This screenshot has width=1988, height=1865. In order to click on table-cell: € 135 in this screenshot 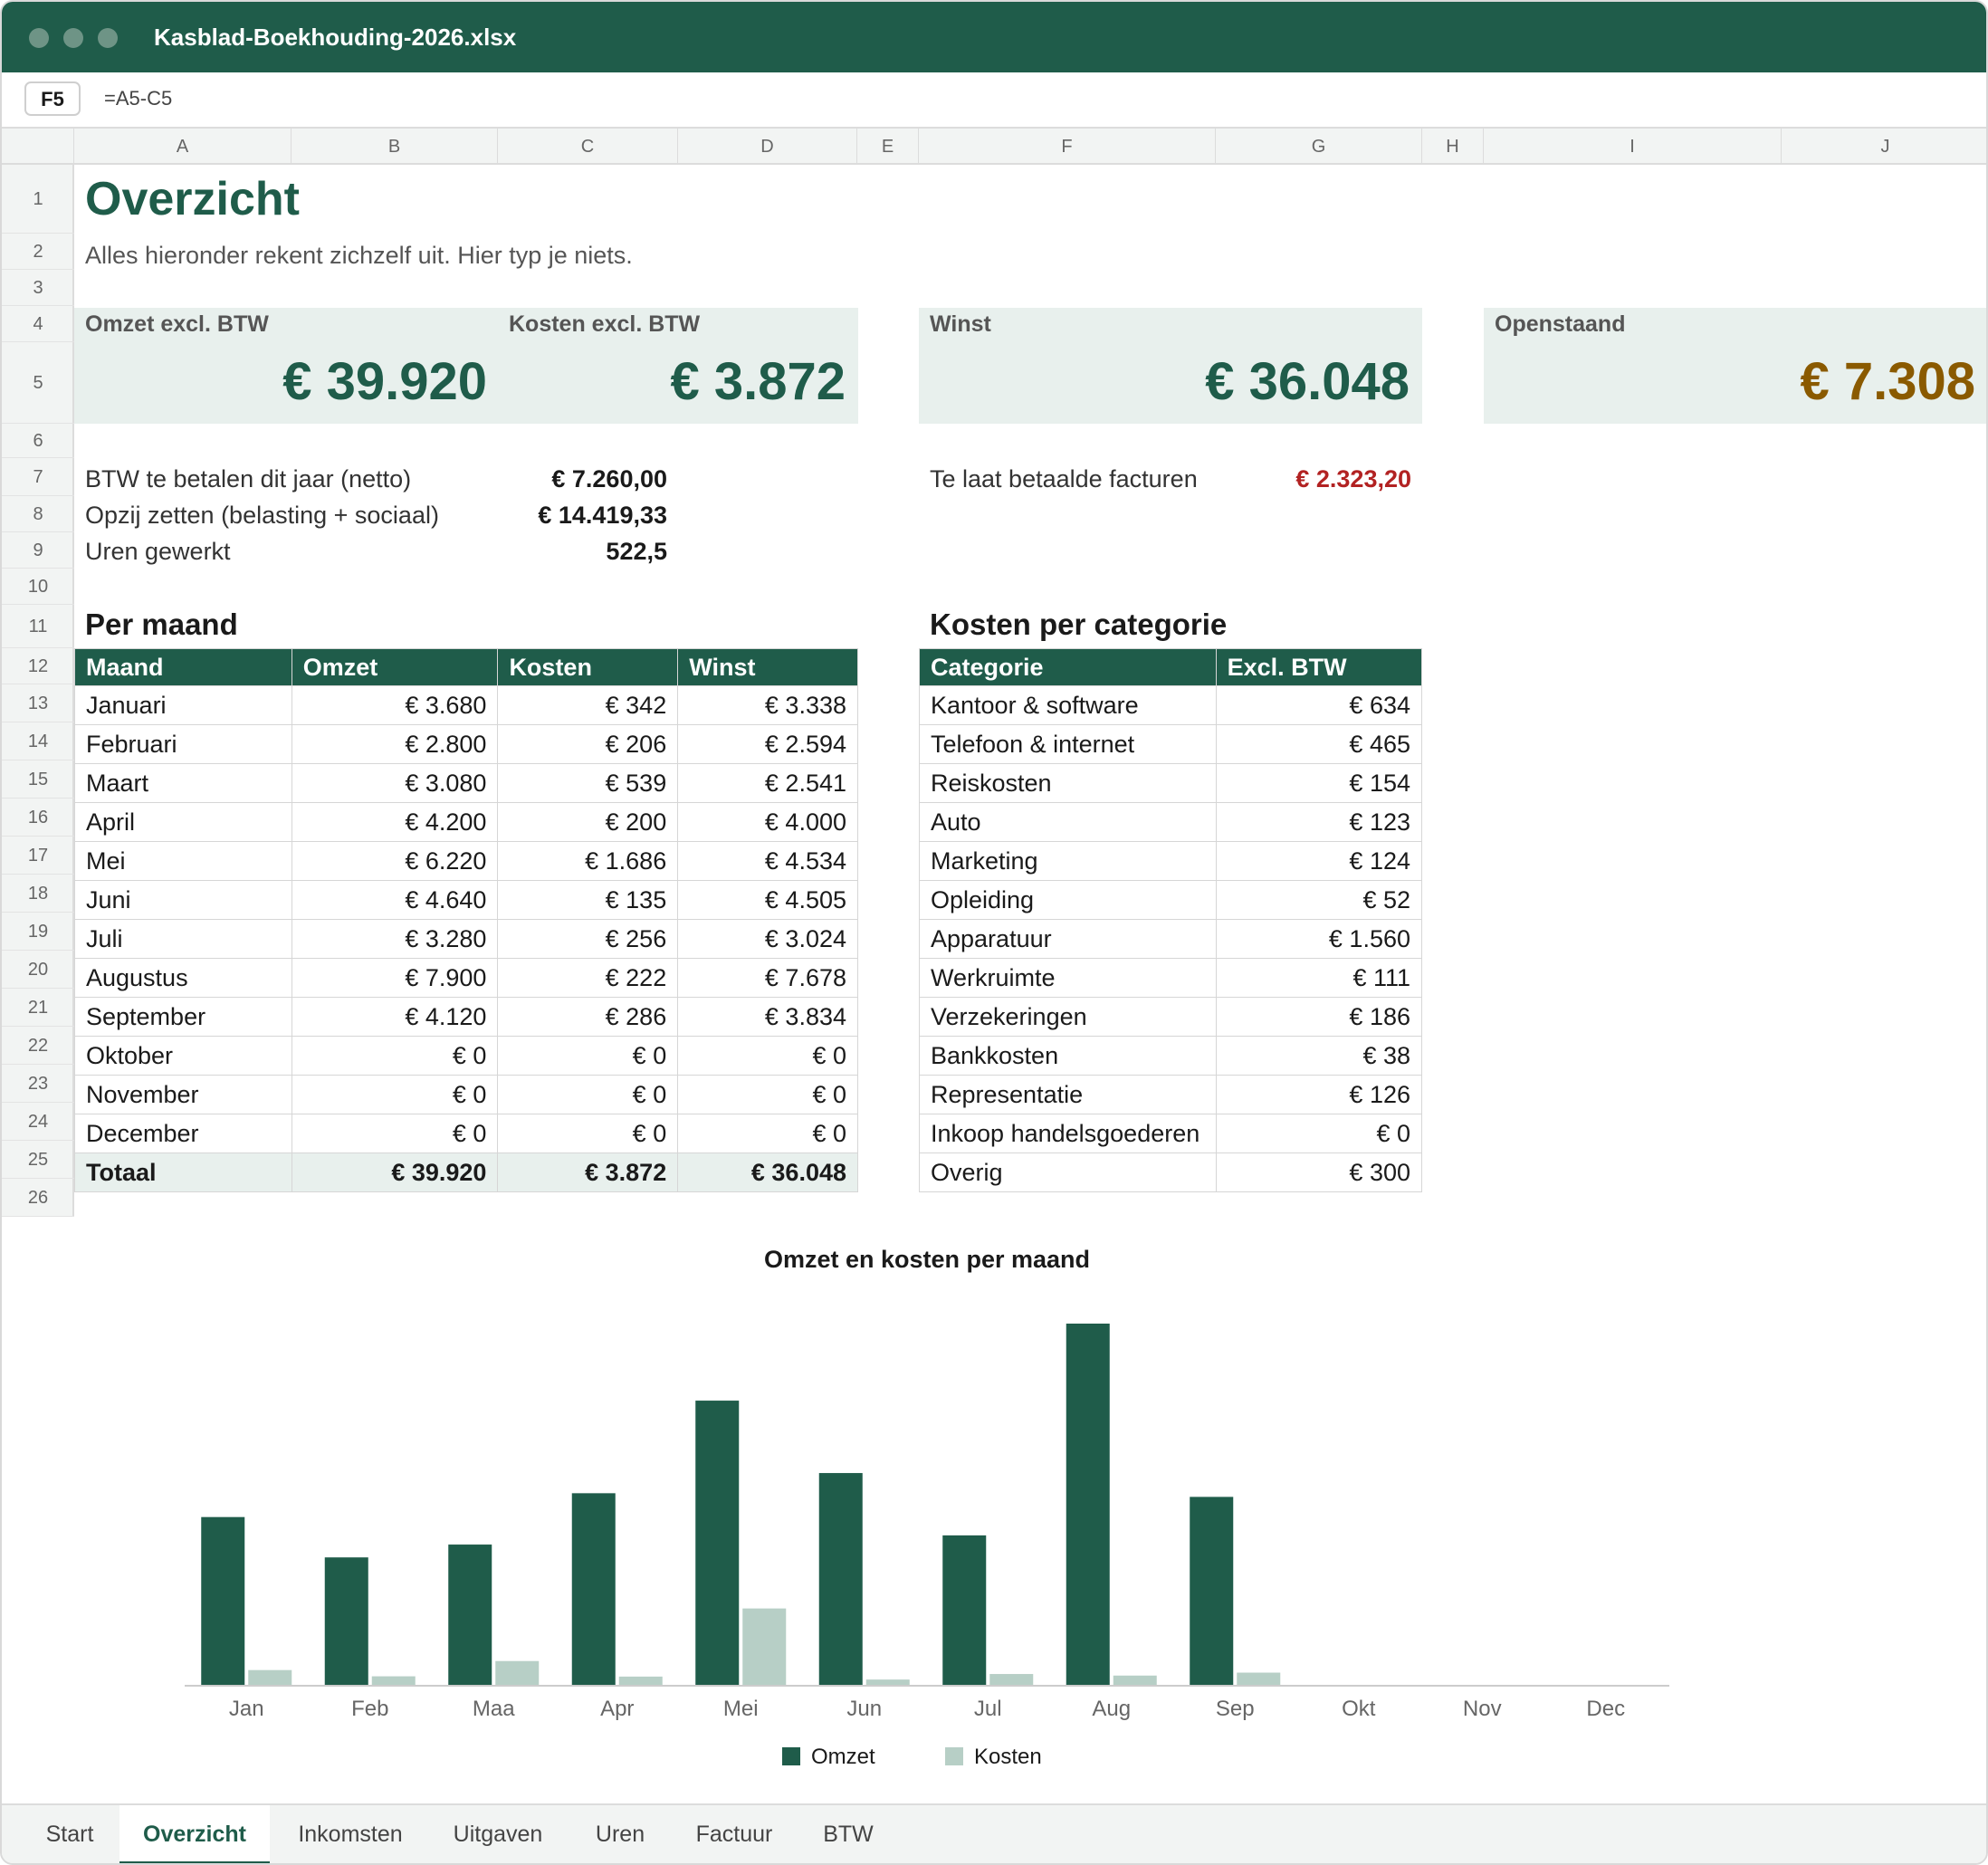, I will do `click(588, 900)`.